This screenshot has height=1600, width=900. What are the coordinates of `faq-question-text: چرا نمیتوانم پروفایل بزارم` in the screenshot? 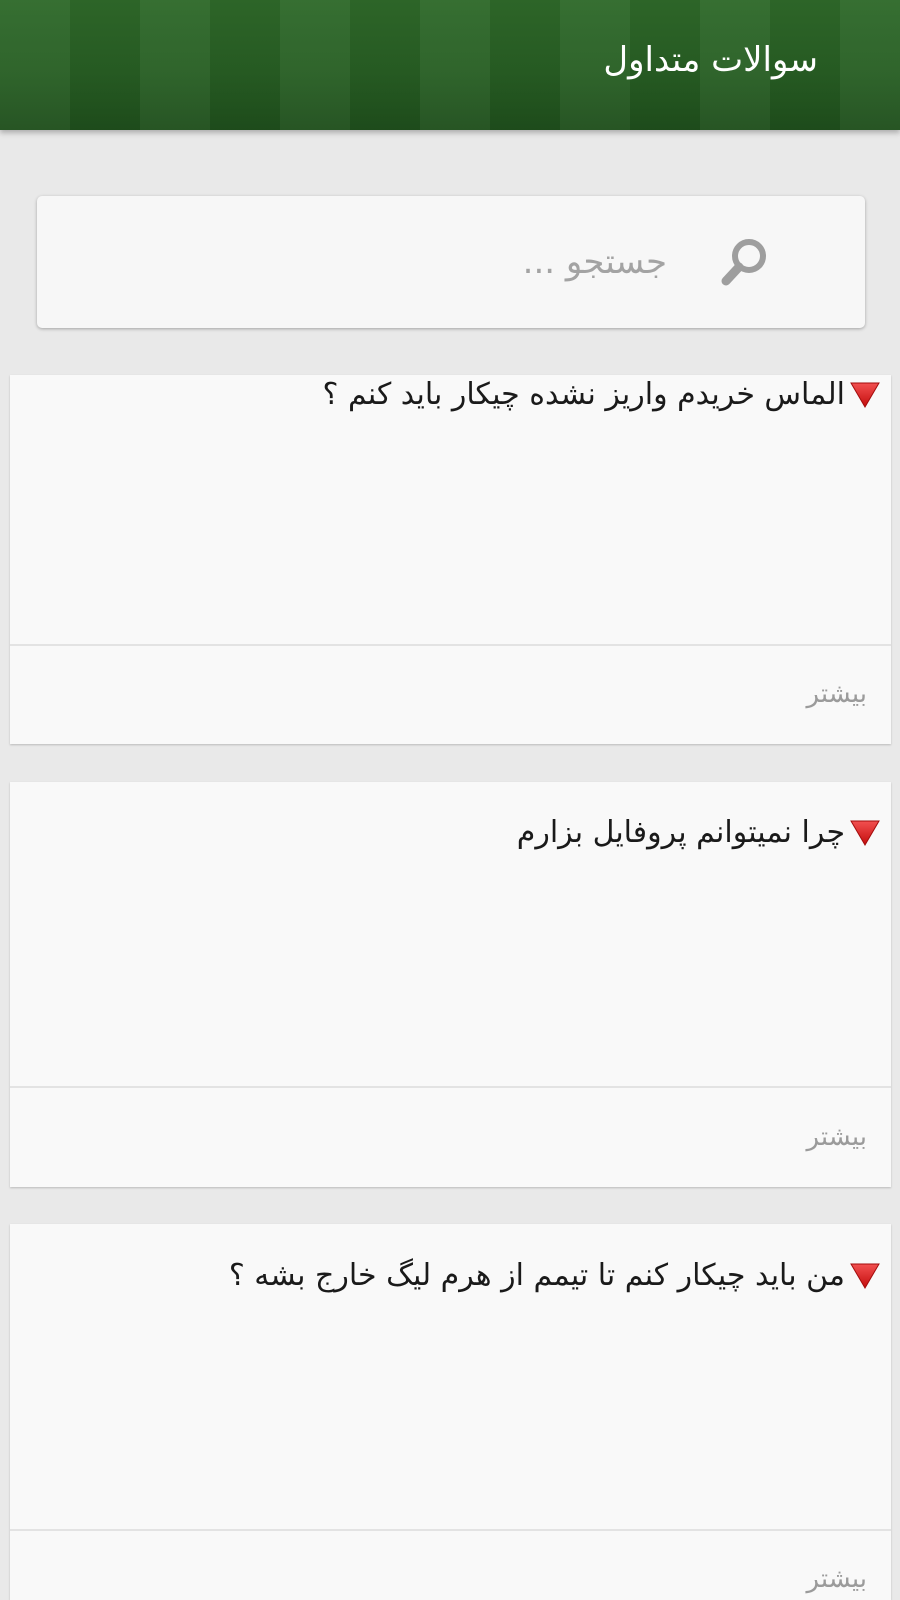 It's located at (680, 832).